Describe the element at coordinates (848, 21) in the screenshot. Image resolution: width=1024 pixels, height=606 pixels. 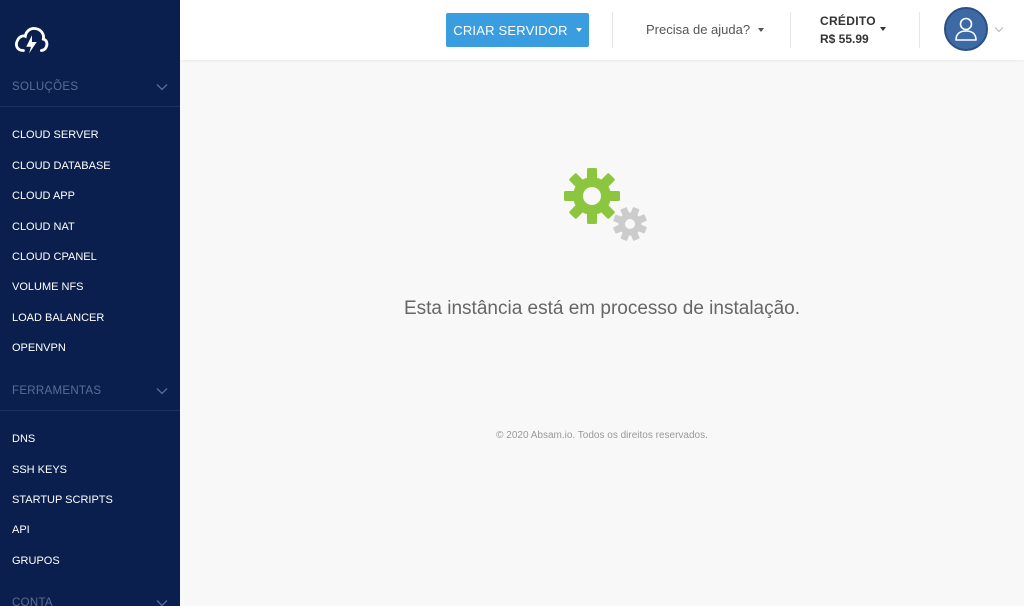
I see `credit-label: CRÉDITO` at that location.